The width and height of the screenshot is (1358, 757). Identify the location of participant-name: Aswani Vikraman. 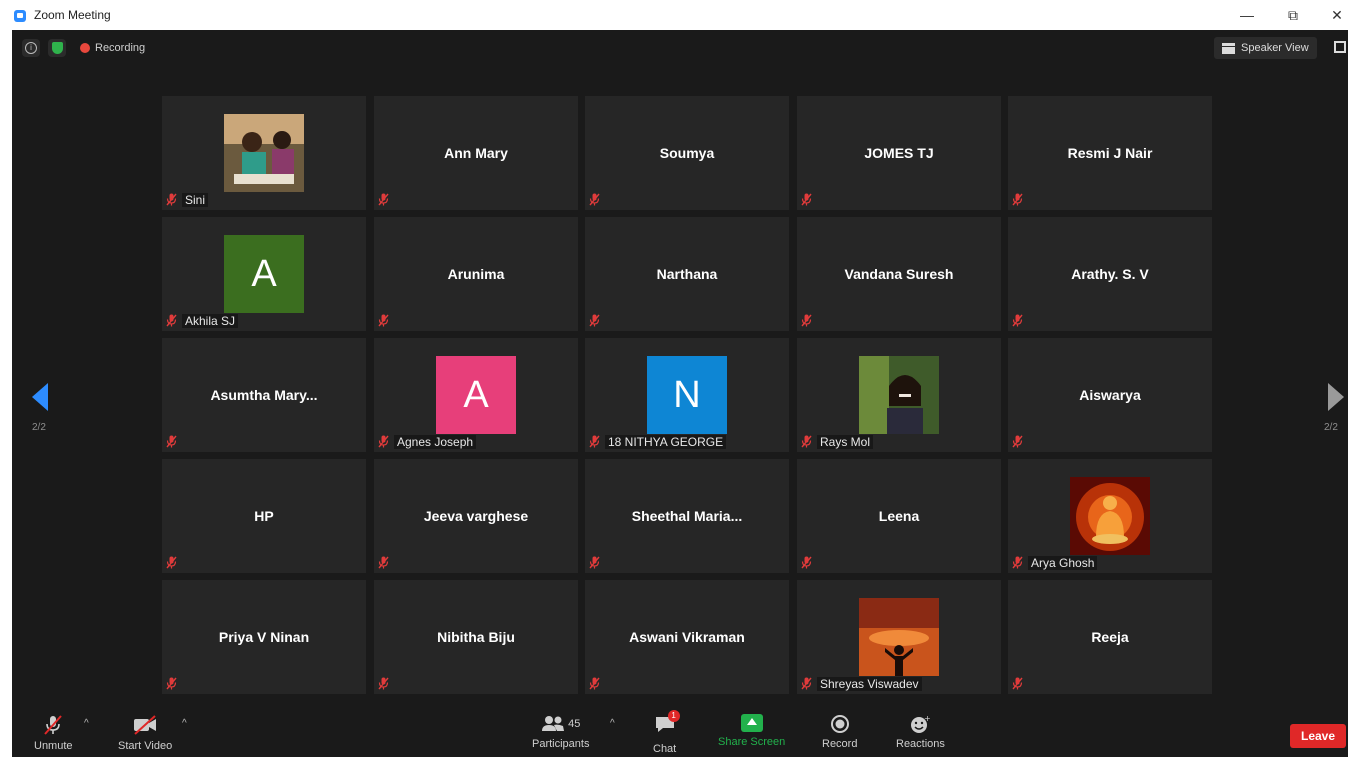
(687, 637).